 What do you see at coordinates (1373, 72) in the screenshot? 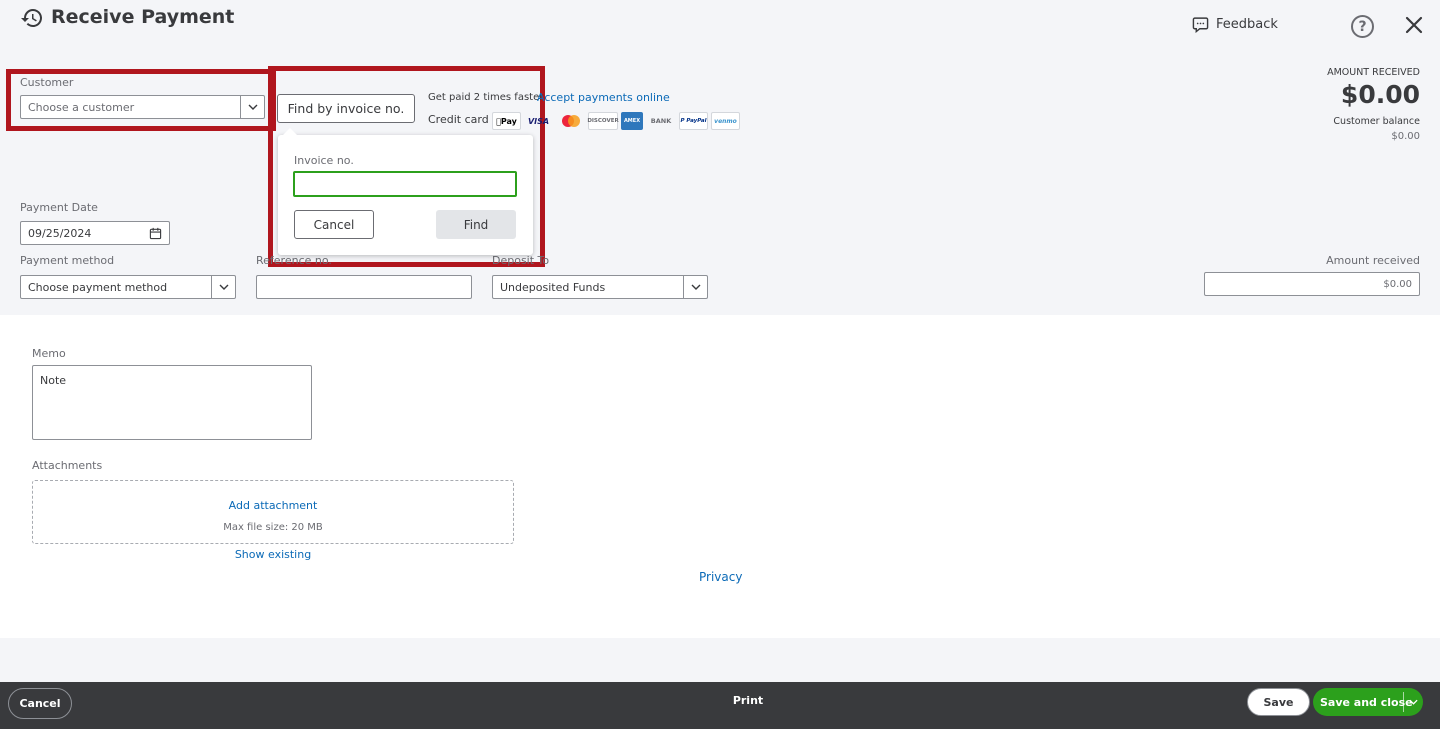
I see `amount-received-label: AMOUNT RECEIVED` at bounding box center [1373, 72].